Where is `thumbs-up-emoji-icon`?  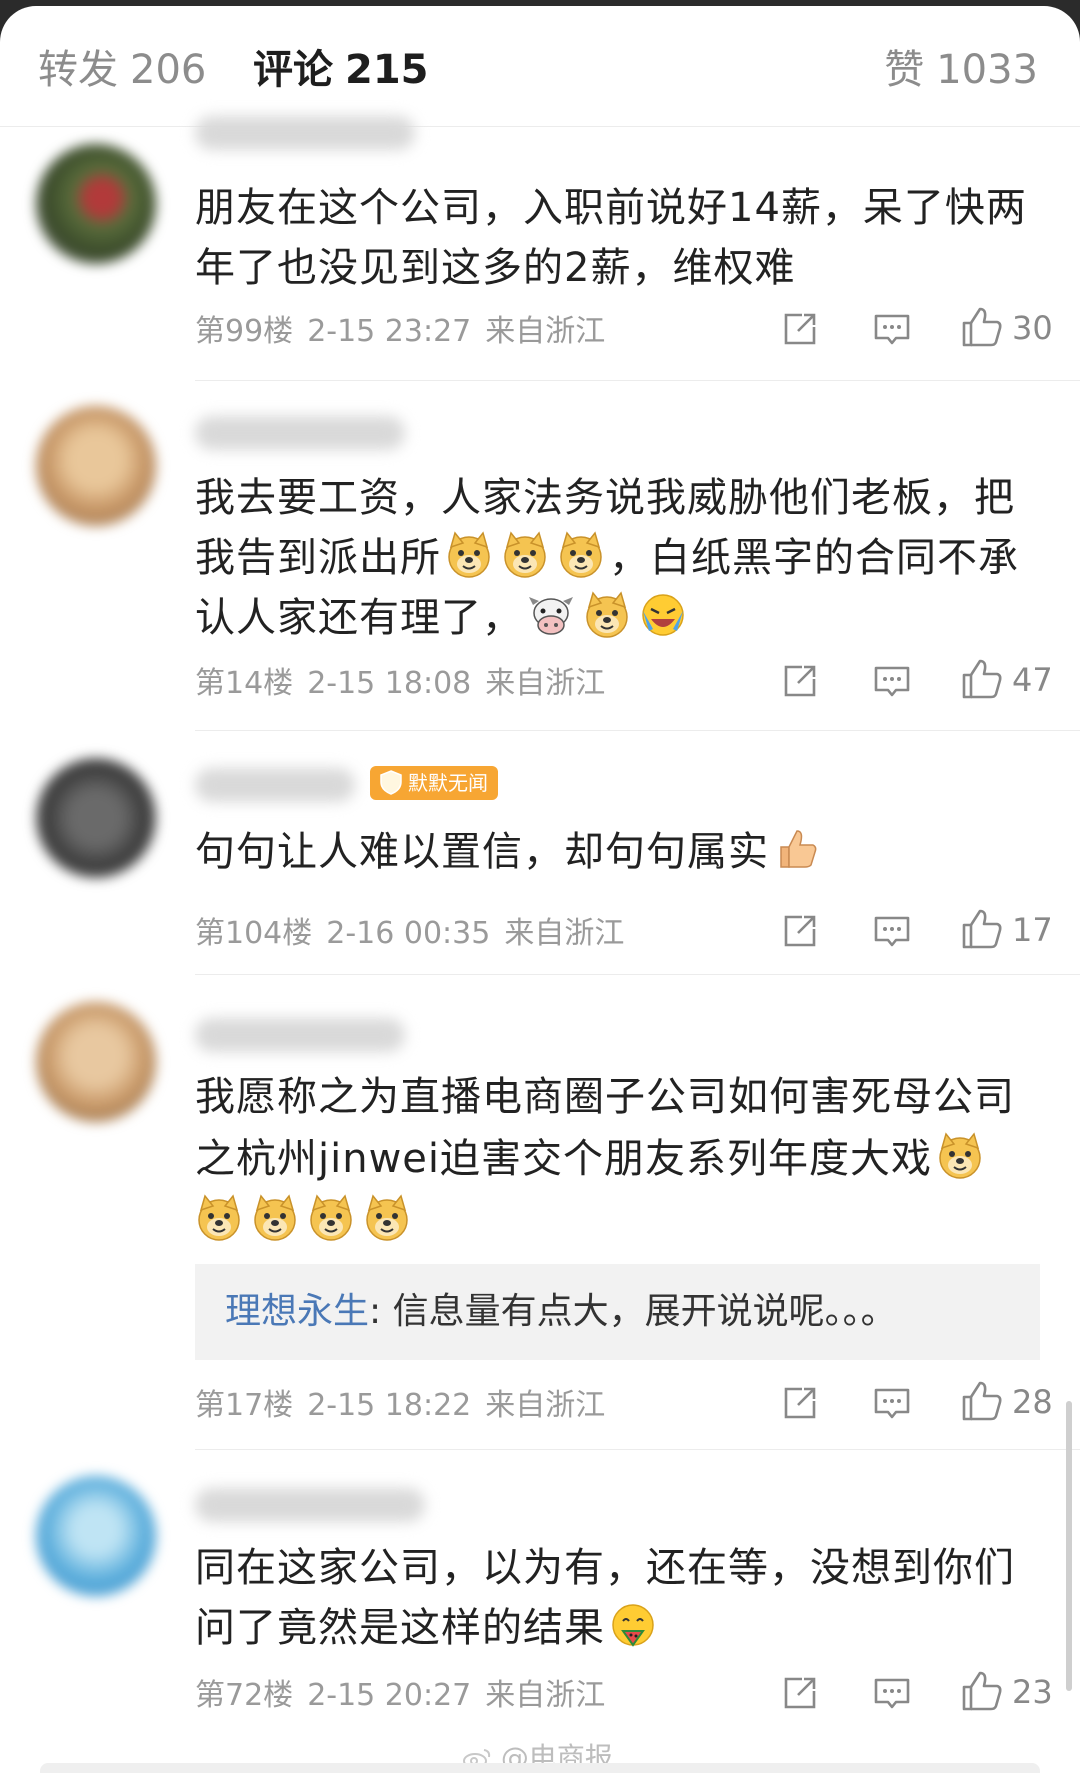 thumbs-up-emoji-icon is located at coordinates (797, 849).